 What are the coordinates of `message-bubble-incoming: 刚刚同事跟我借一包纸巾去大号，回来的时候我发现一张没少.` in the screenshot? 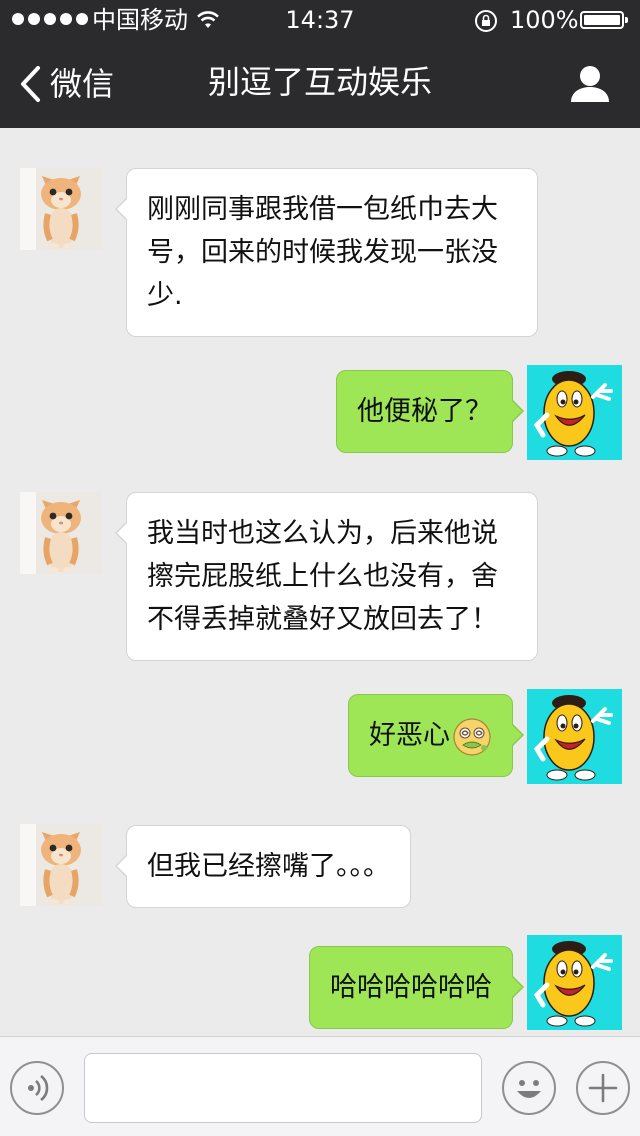 It's located at (326, 252).